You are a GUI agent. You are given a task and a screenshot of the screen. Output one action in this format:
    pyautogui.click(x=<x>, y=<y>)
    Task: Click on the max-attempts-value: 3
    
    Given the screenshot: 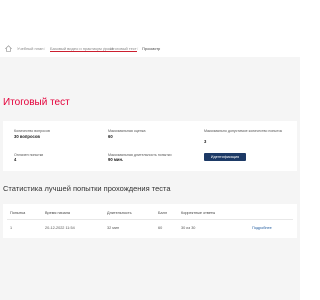 What is the action you would take?
    pyautogui.click(x=205, y=141)
    